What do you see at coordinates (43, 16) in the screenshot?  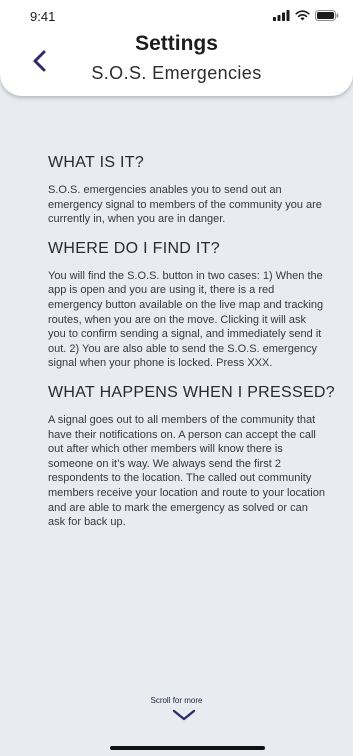 I see `status-time: 9:41` at bounding box center [43, 16].